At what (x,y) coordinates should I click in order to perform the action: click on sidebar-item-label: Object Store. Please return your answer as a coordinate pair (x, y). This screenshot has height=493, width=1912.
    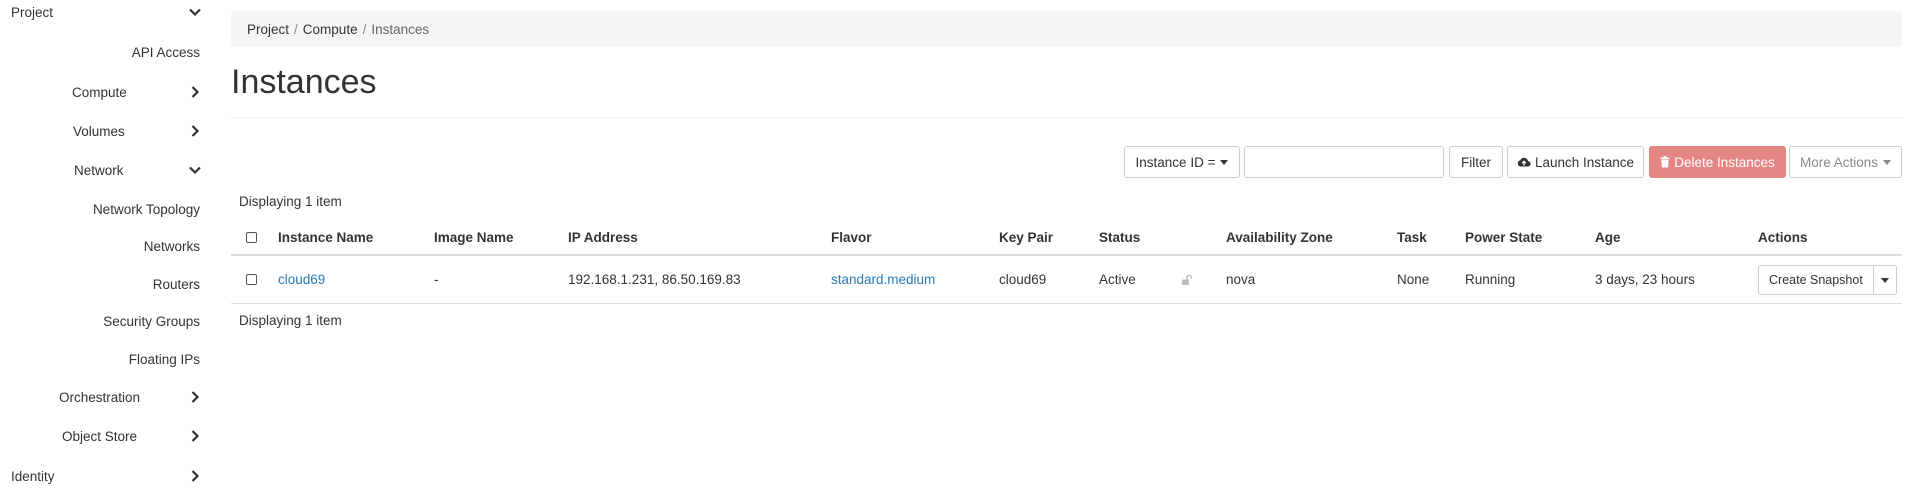
    Looking at the image, I should click on (100, 436).